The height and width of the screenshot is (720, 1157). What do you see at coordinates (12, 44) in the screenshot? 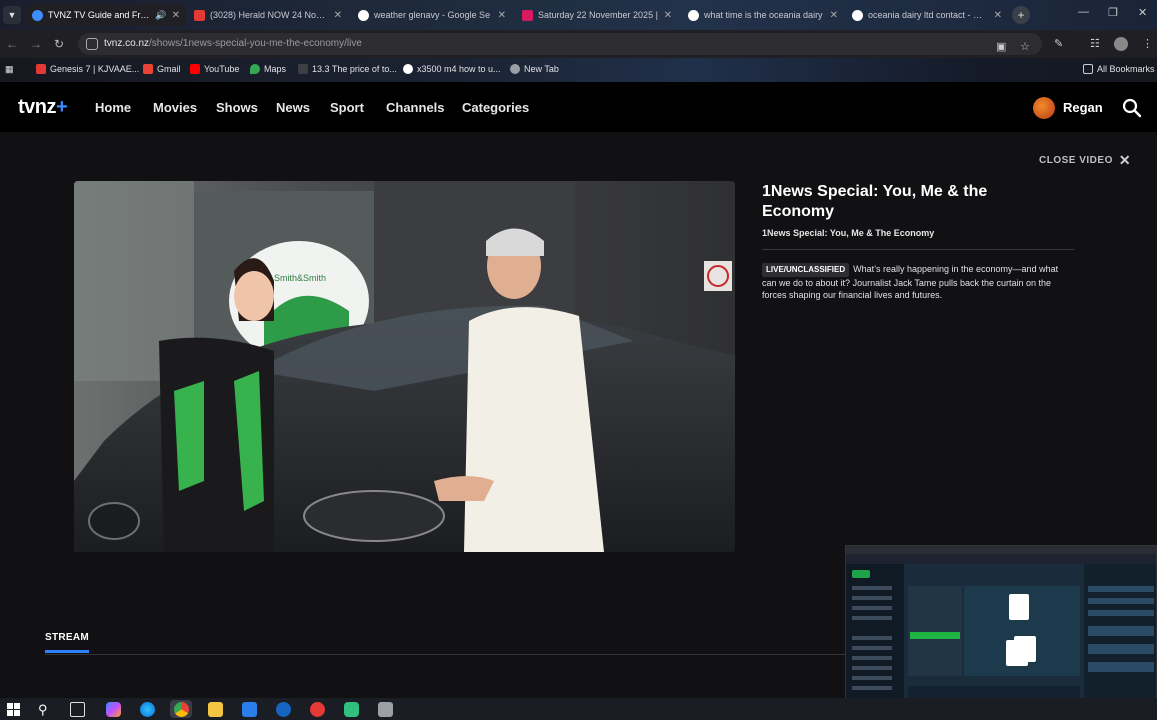
I see `back-arrow-icon: ←` at bounding box center [12, 44].